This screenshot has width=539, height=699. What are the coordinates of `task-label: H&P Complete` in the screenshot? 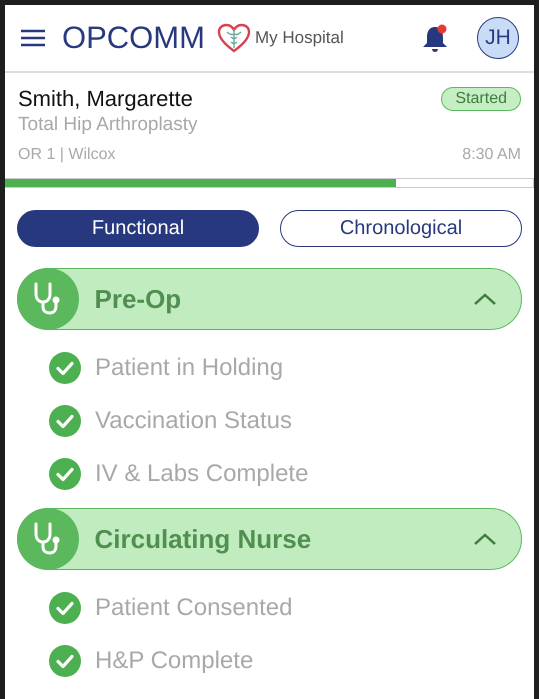 It's located at (174, 660).